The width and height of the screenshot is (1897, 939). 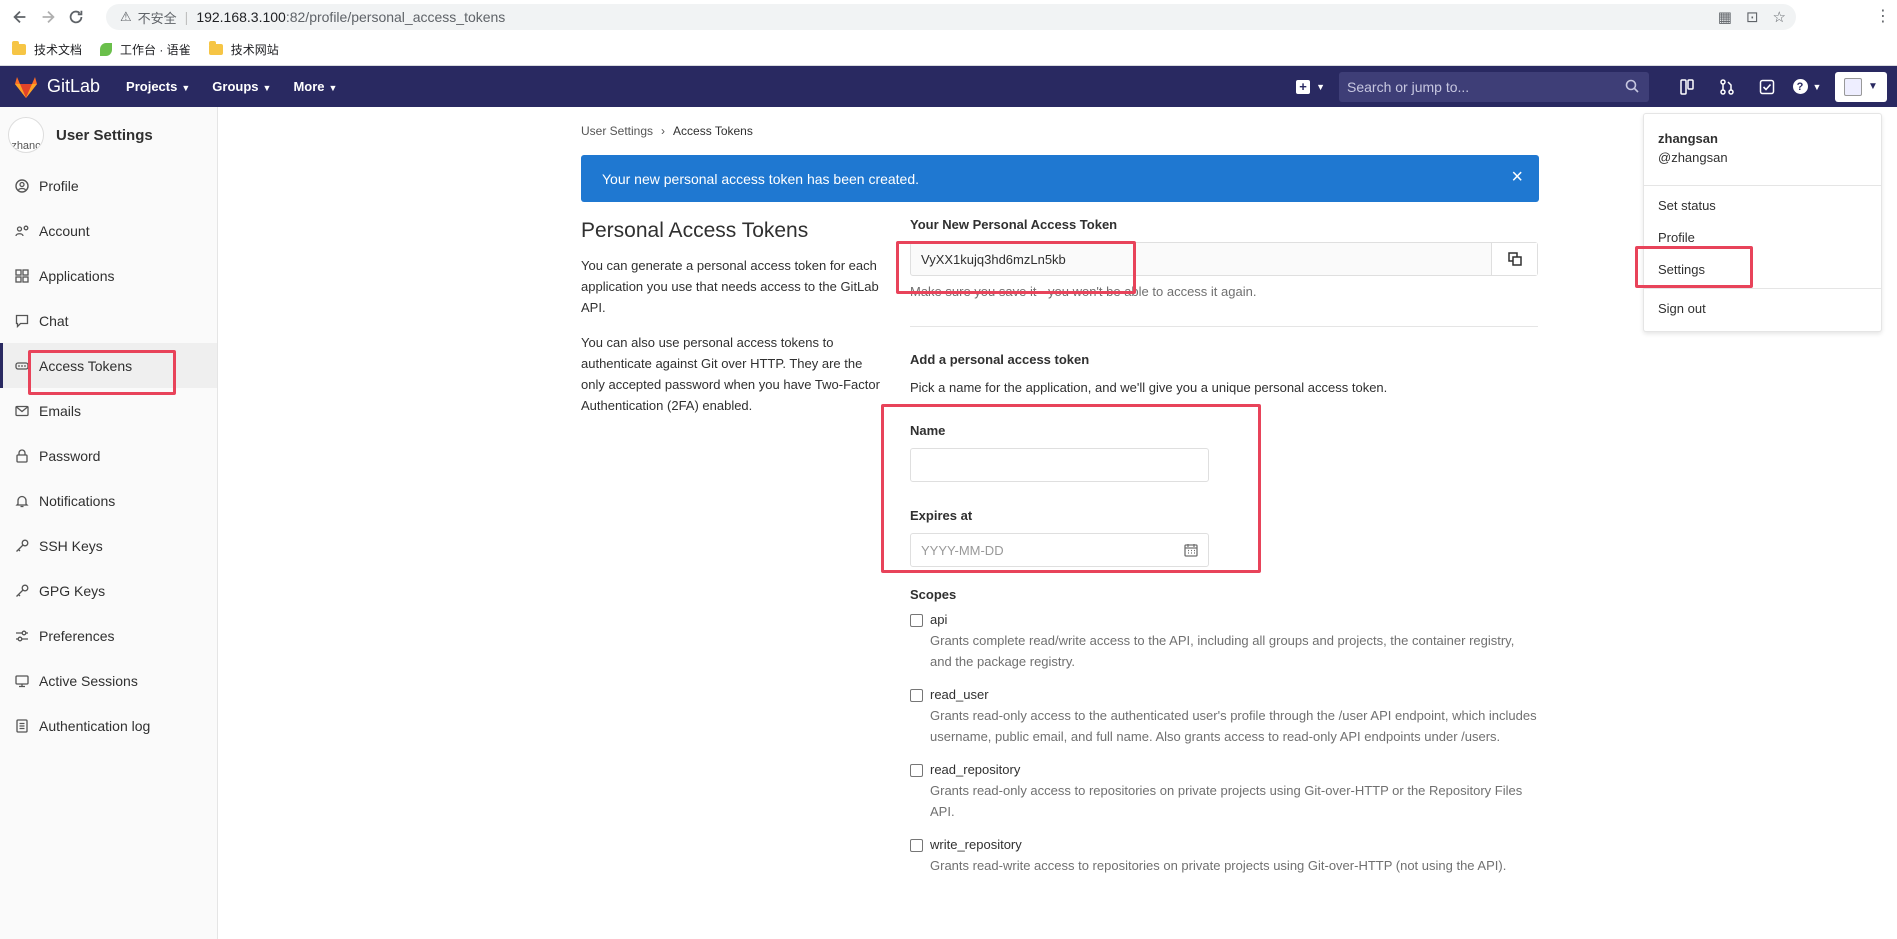 I want to click on bookmark-star-icon: ☆, so click(x=1779, y=17).